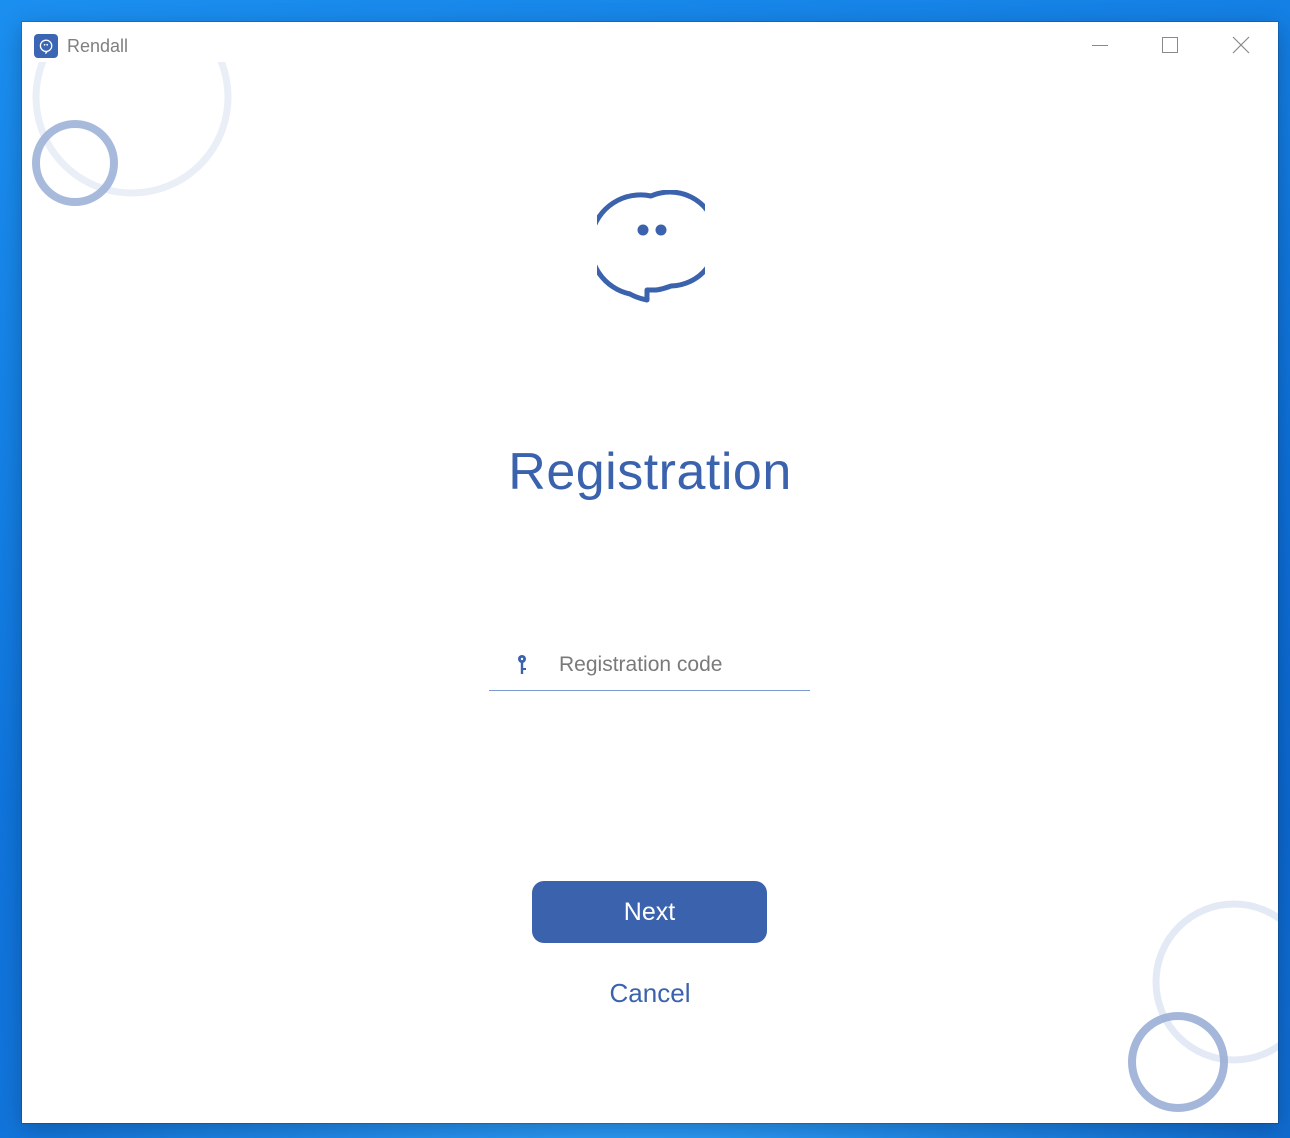  What do you see at coordinates (650, 46) in the screenshot?
I see `title-bar: Rendall` at bounding box center [650, 46].